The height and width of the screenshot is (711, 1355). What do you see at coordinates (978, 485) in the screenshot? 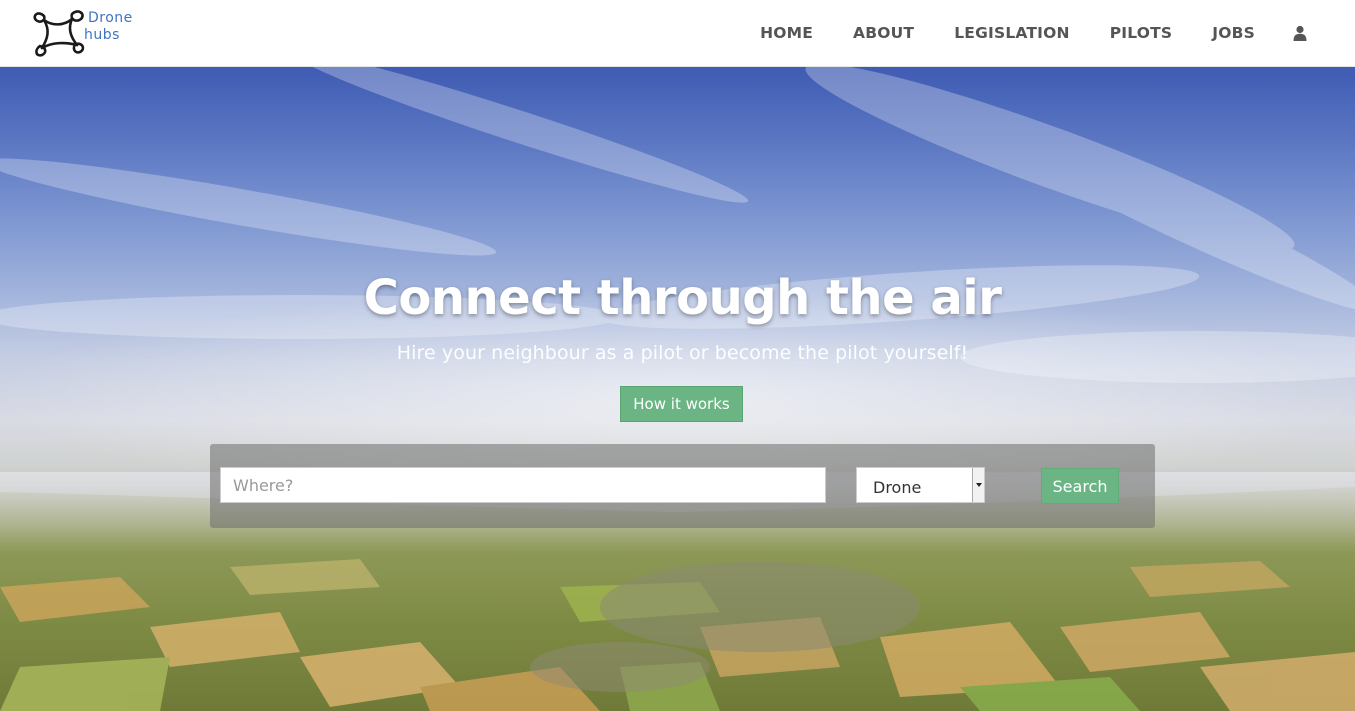
I see `select-arrow-icon` at bounding box center [978, 485].